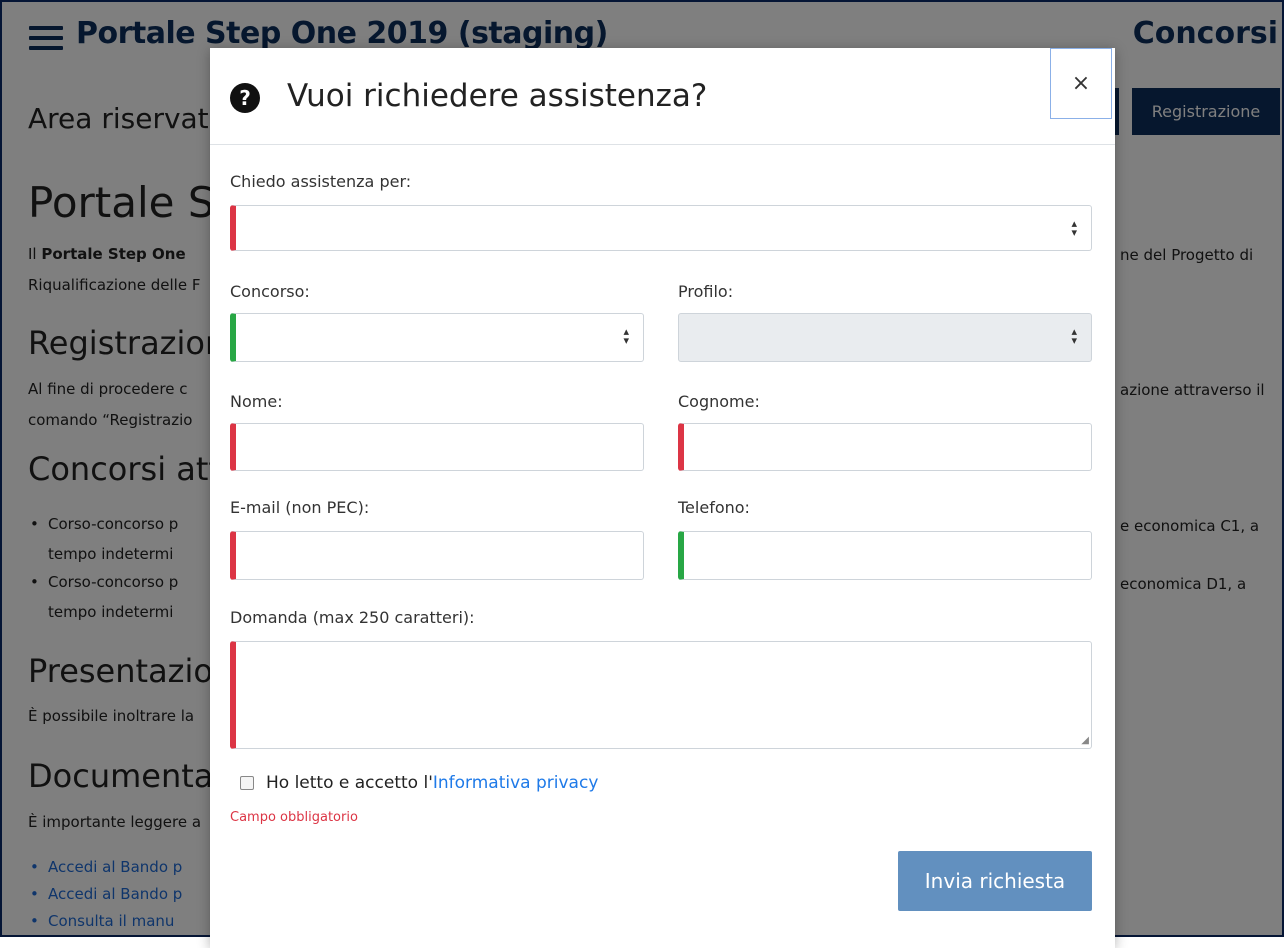  I want to click on question-circle-icon: ?, so click(245, 98).